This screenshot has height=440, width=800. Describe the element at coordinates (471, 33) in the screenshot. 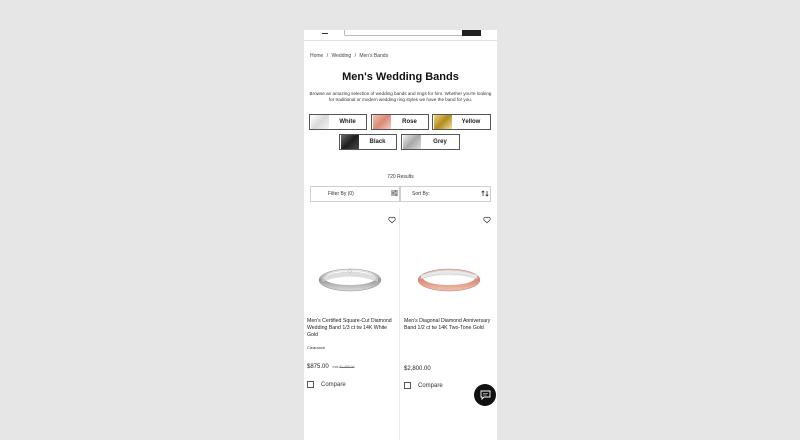

I see `search-button` at that location.